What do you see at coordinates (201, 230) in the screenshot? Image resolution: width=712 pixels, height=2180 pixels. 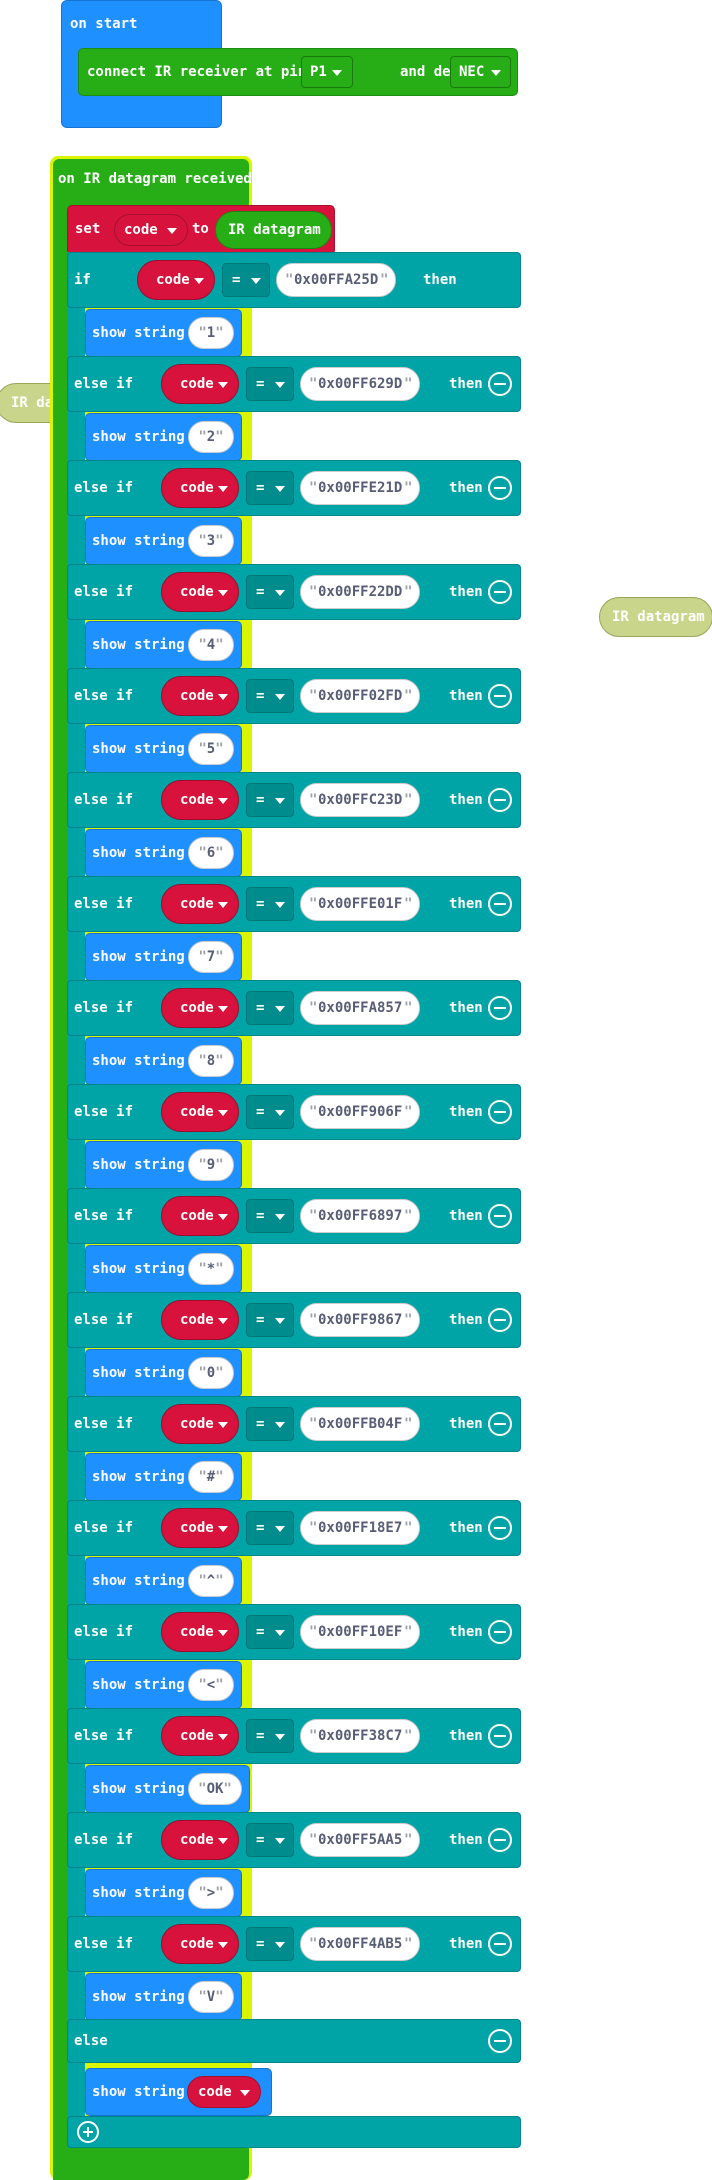 I see `set-variable-block: set code to IR datagram` at bounding box center [201, 230].